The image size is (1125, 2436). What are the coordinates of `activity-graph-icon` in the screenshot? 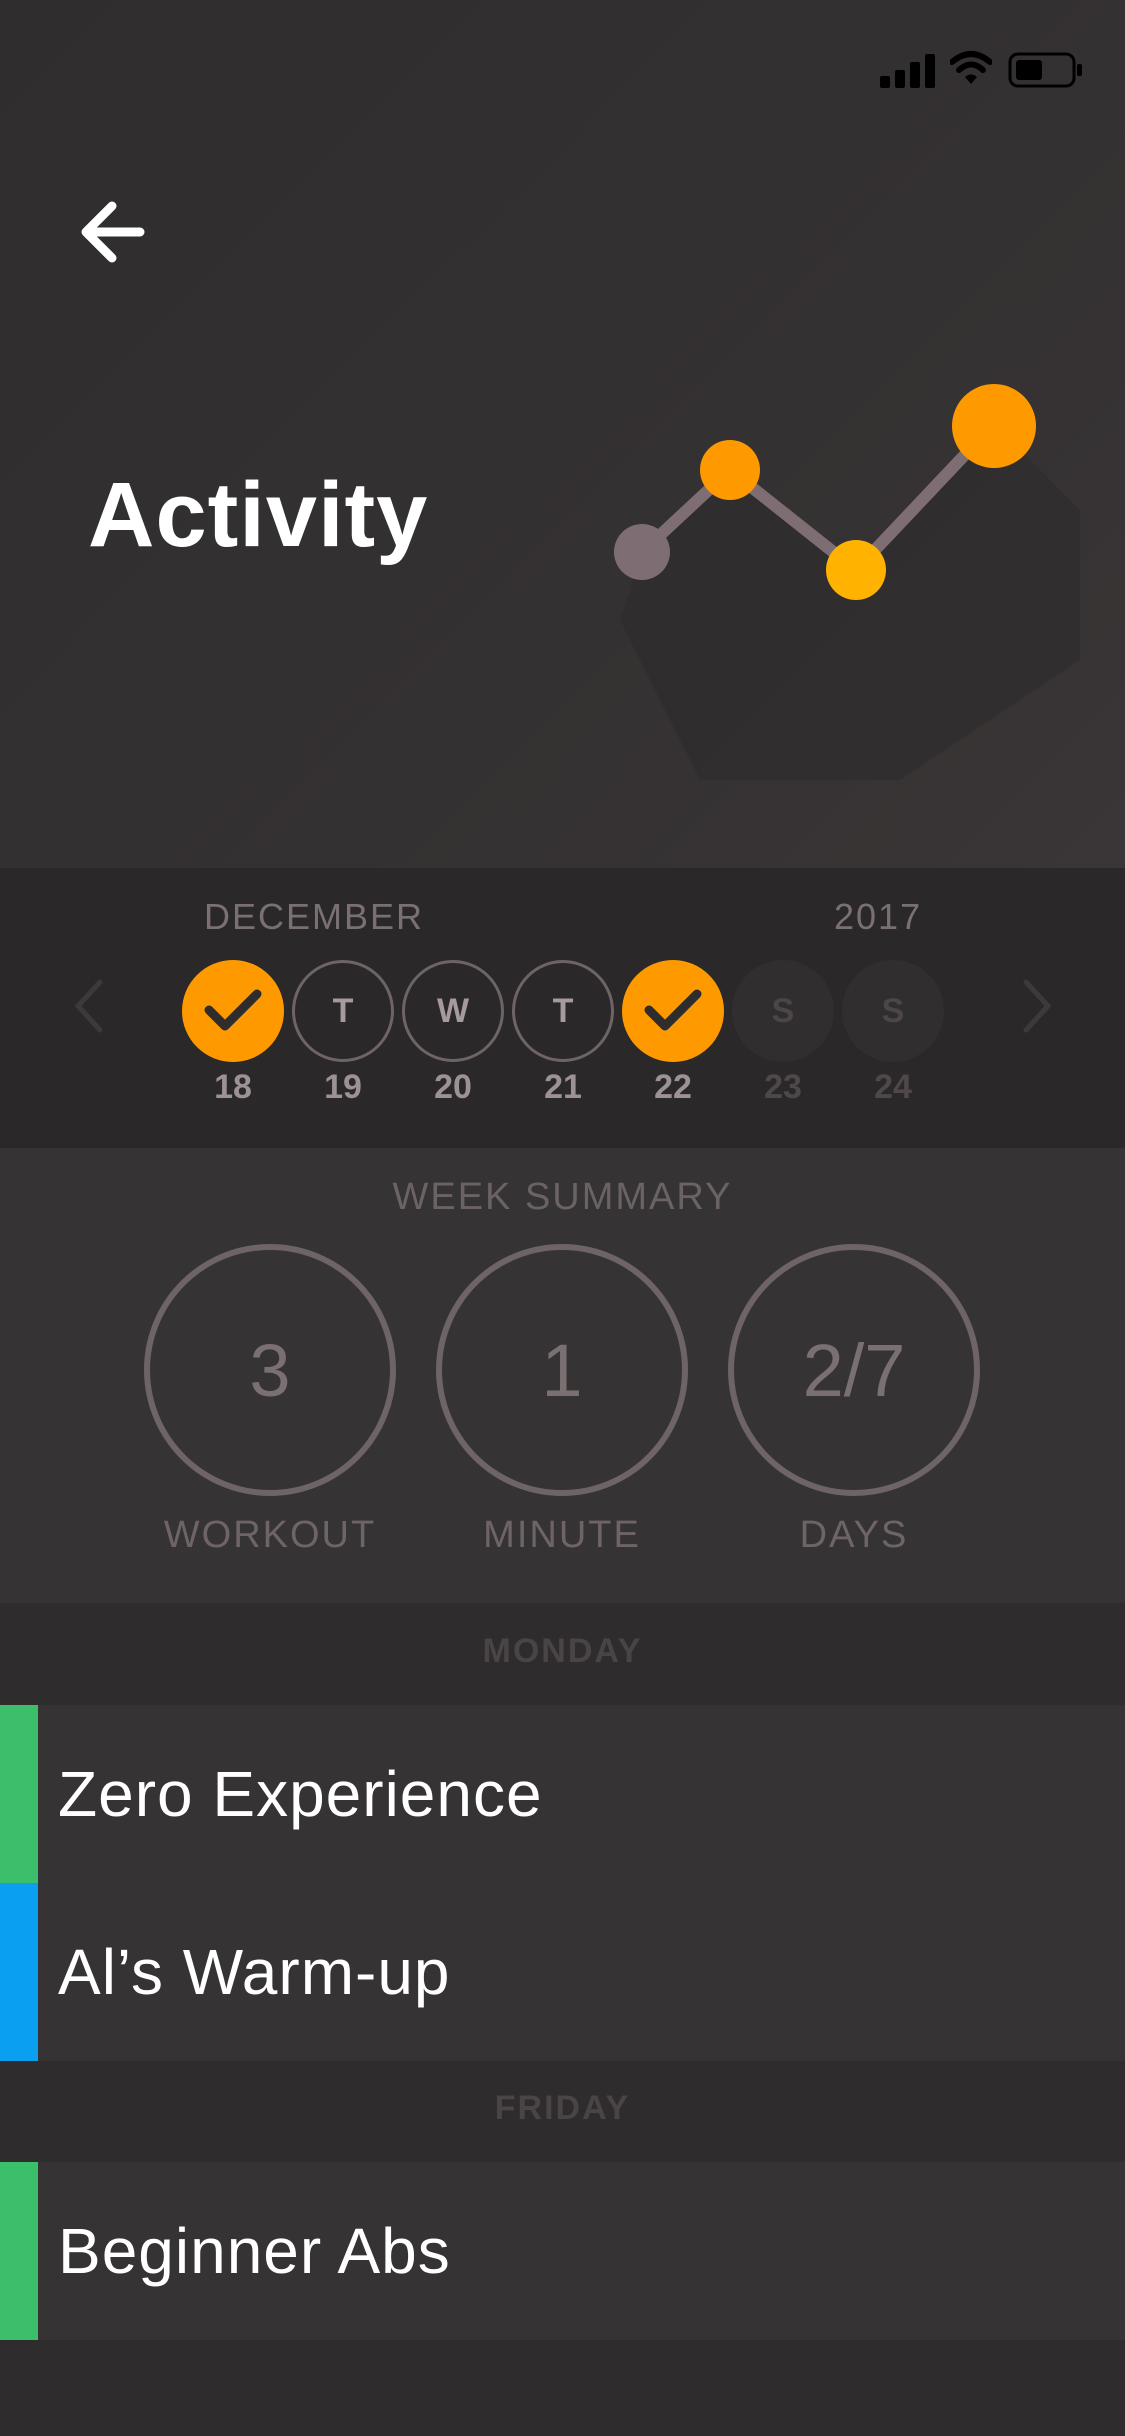 It's located at (830, 570).